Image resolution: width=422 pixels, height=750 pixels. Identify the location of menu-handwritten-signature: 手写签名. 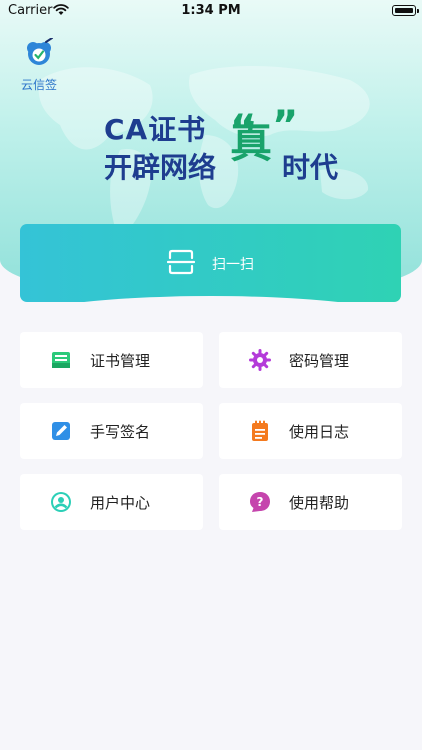
(111, 431).